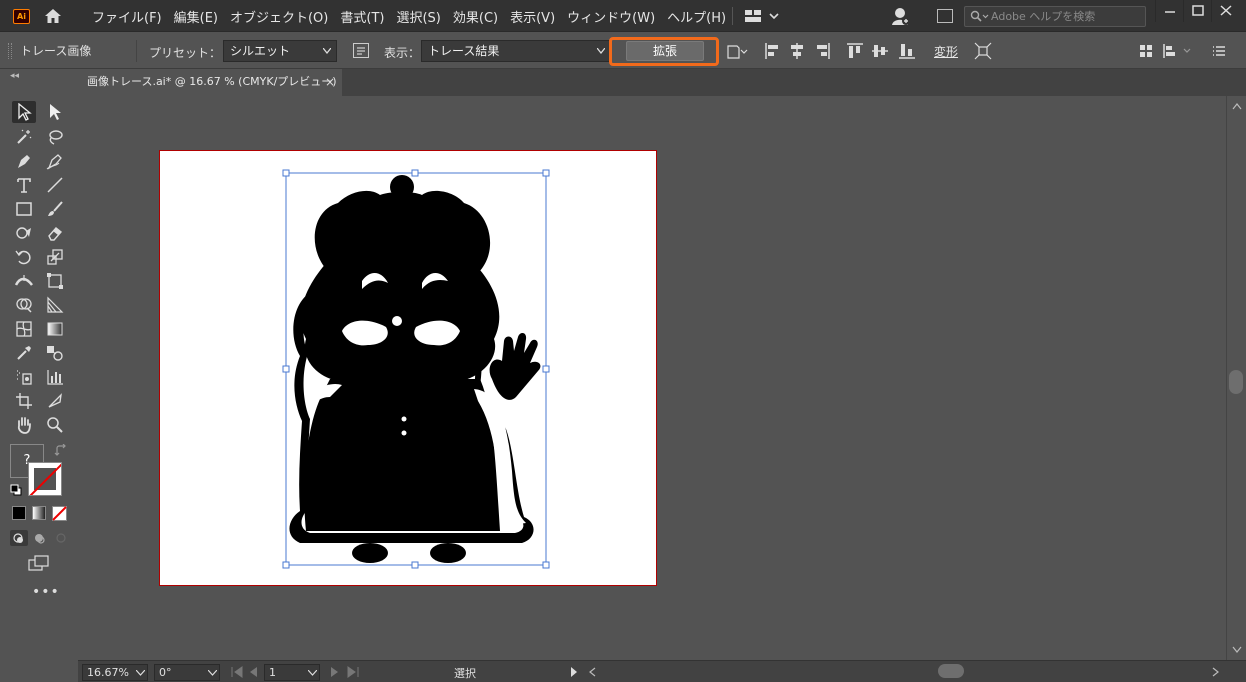 This screenshot has height=682, width=1246. What do you see at coordinates (979, 16) in the screenshot?
I see `search-icon` at bounding box center [979, 16].